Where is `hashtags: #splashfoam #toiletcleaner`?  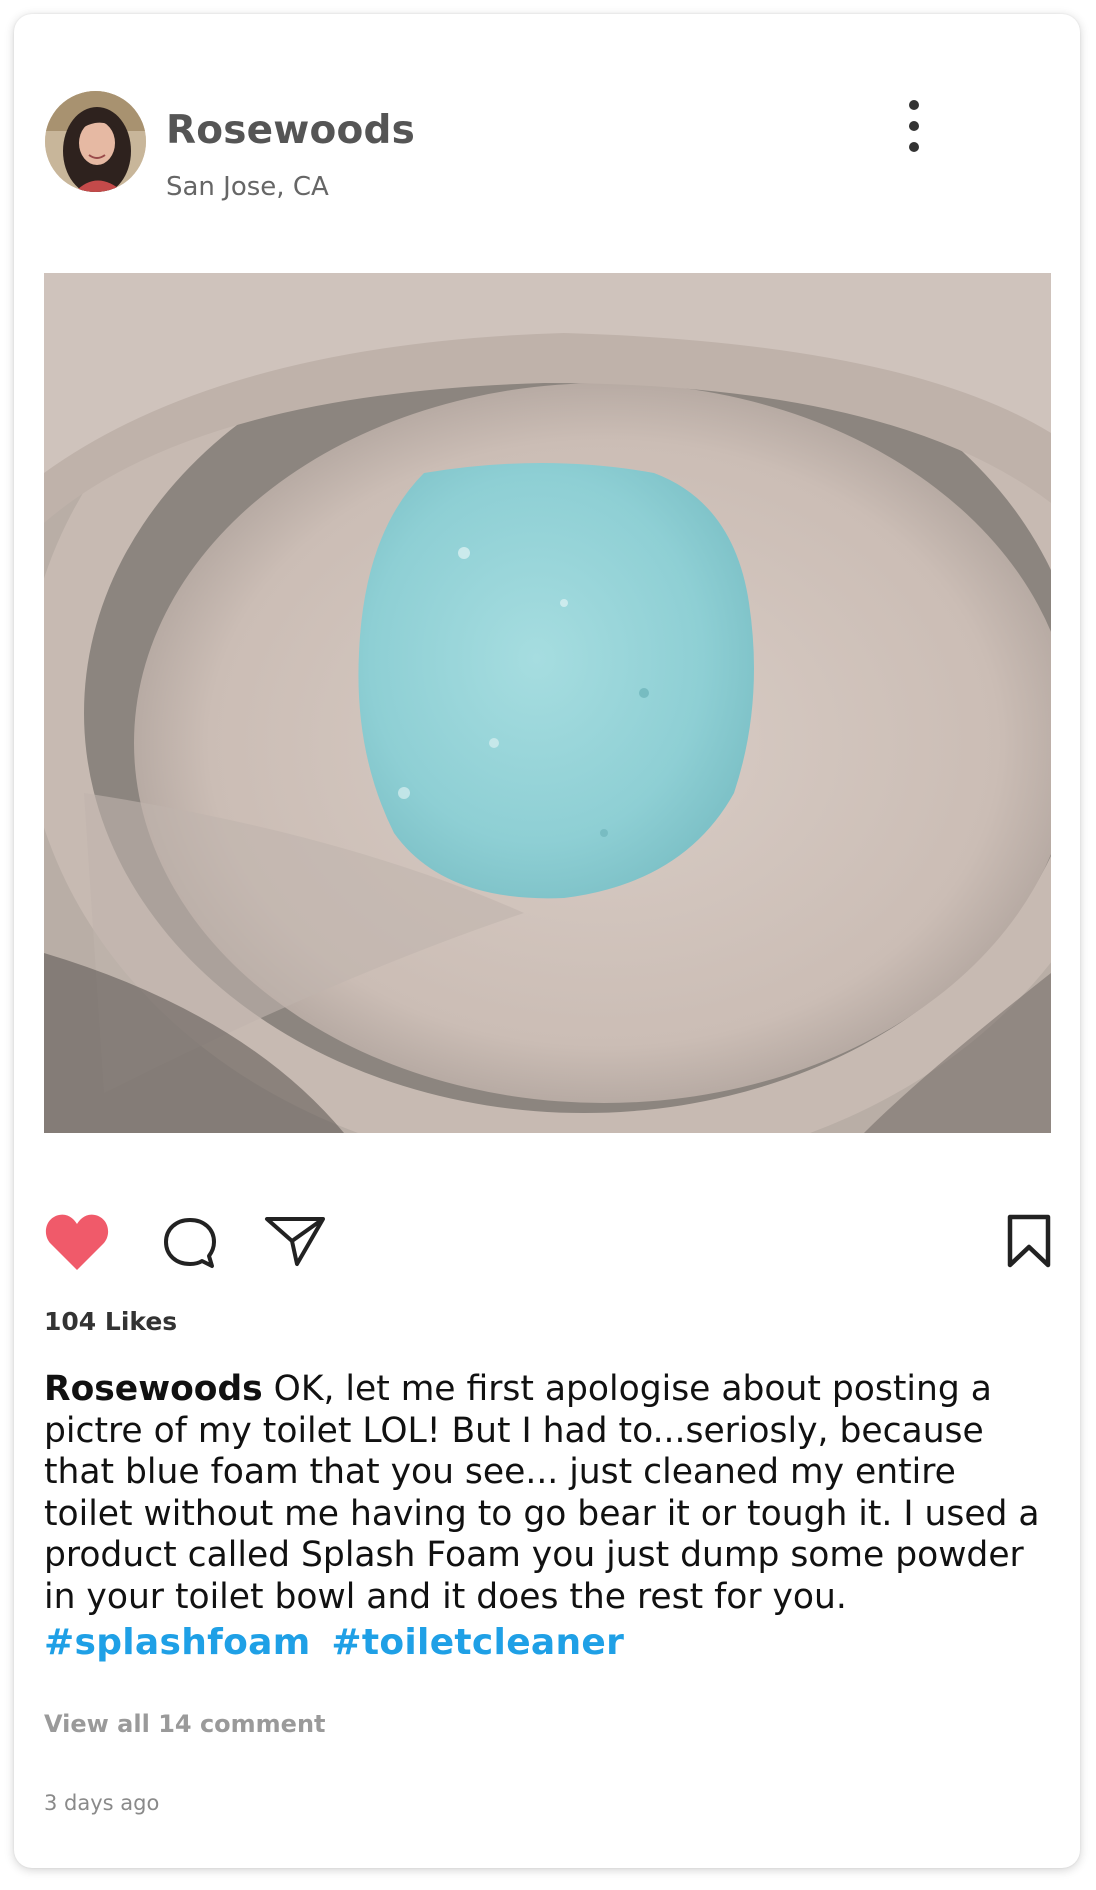
hashtags: #splashfoam #toiletcleaner is located at coordinates (338, 1642).